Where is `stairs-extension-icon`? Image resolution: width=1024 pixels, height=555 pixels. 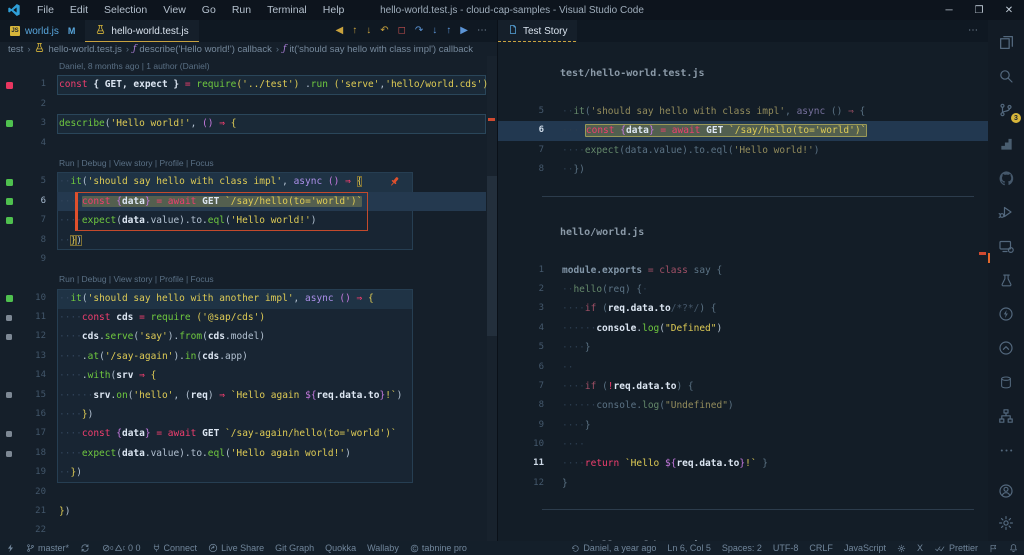
stairs-extension-icon is located at coordinates (1006, 144).